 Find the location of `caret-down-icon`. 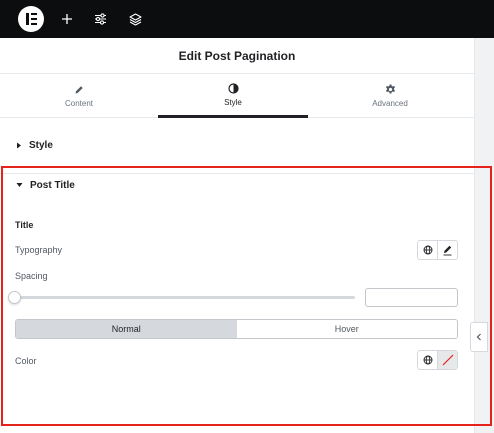

caret-down-icon is located at coordinates (19, 185).